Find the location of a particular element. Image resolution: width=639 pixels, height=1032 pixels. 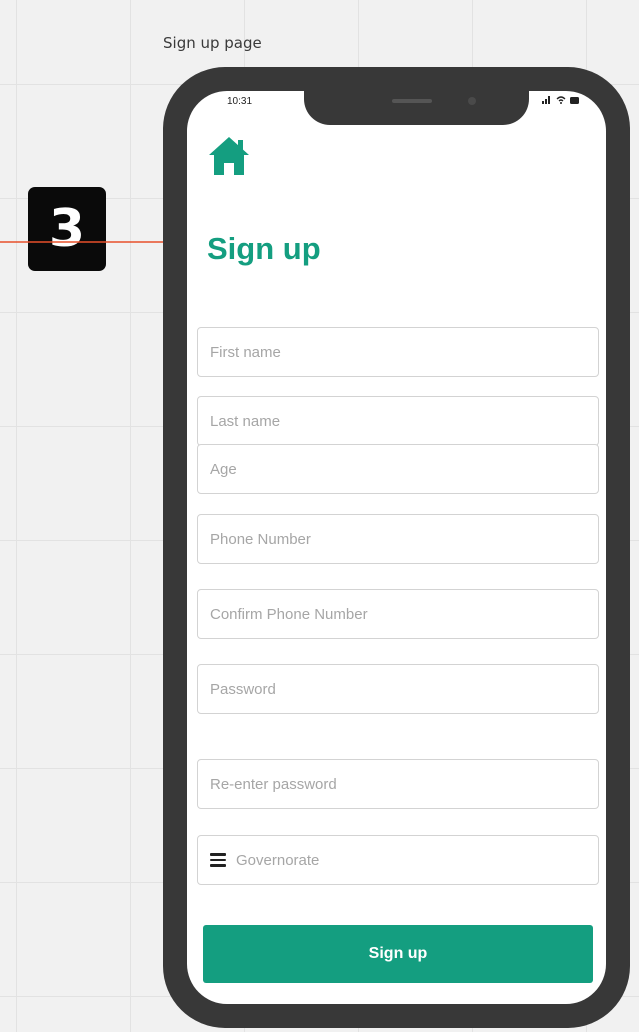

page-title: Sign up is located at coordinates (264, 248).